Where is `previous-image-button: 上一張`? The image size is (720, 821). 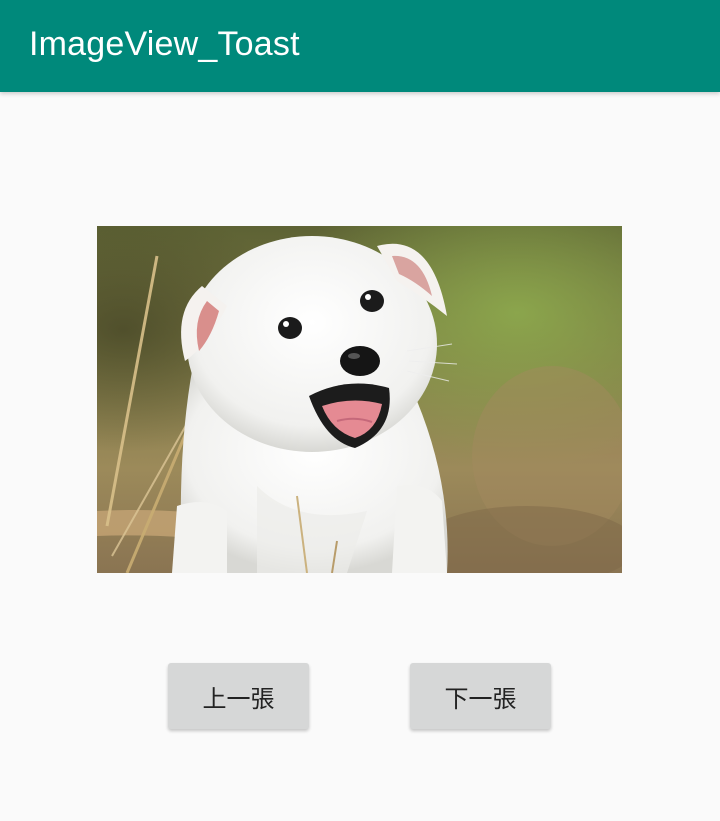
previous-image-button: 上一張 is located at coordinates (238, 696).